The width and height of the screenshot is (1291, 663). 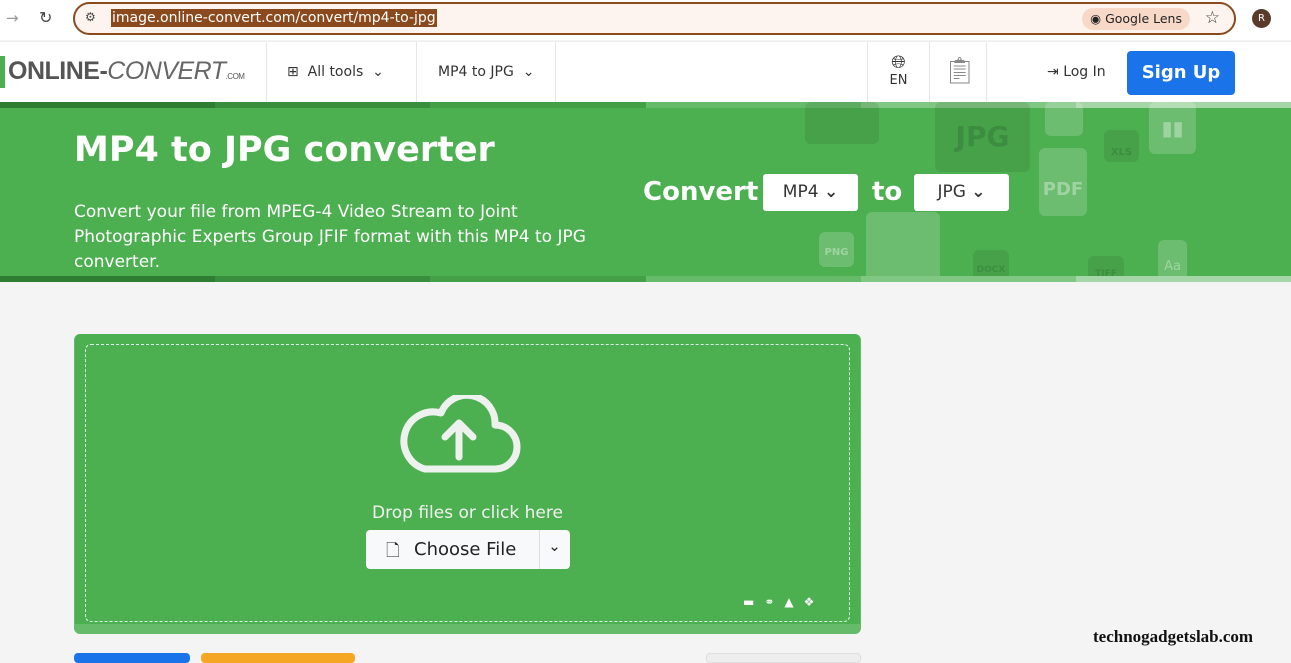 I want to click on language-selector: 🌐︎ EN, so click(x=898, y=70).